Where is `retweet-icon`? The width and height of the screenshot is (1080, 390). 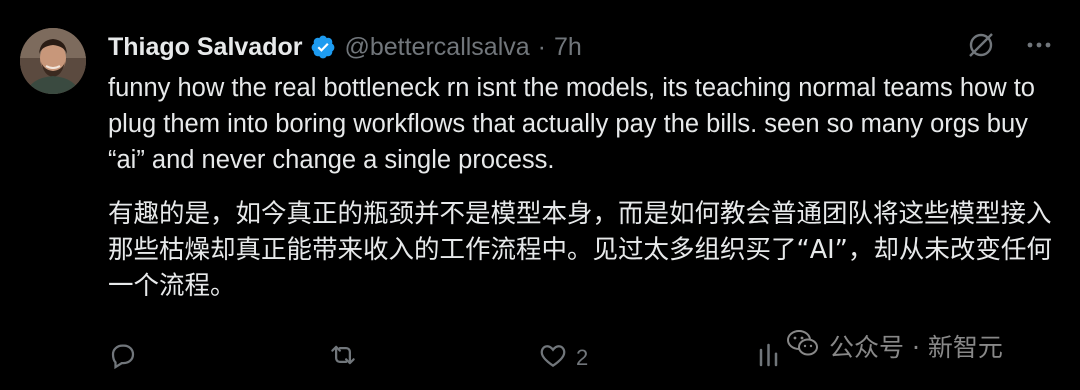
retweet-icon is located at coordinates (343, 358).